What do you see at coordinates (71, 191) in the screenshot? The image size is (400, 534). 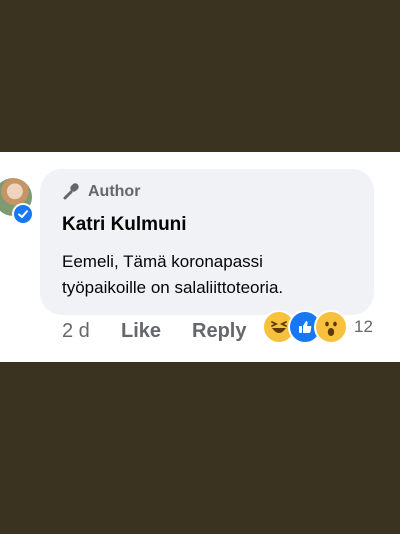 I see `microphone-icon` at bounding box center [71, 191].